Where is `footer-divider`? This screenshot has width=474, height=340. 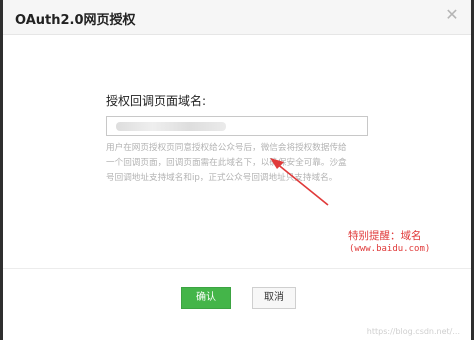 footer-divider is located at coordinates (237, 268).